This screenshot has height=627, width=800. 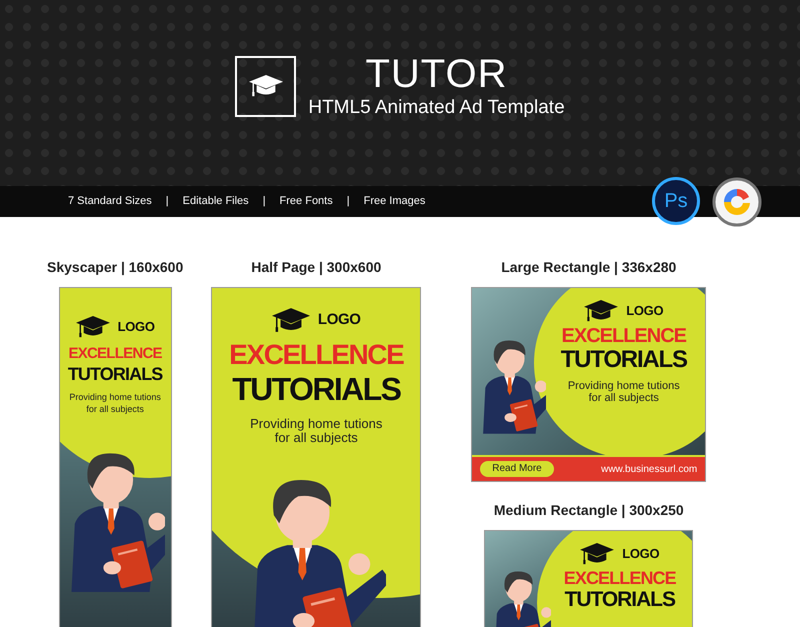 What do you see at coordinates (436, 108) in the screenshot?
I see `page-subtitle: HTML5 Animated Ad Template` at bounding box center [436, 108].